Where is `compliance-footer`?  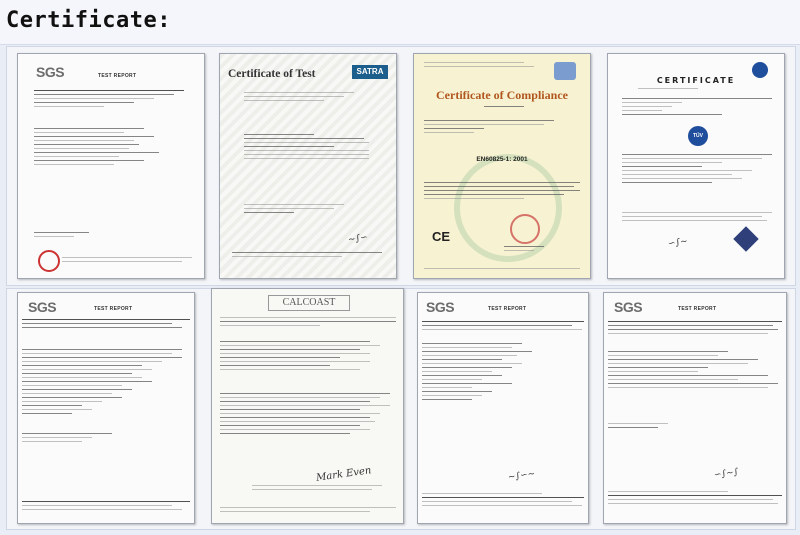 compliance-footer is located at coordinates (502, 270).